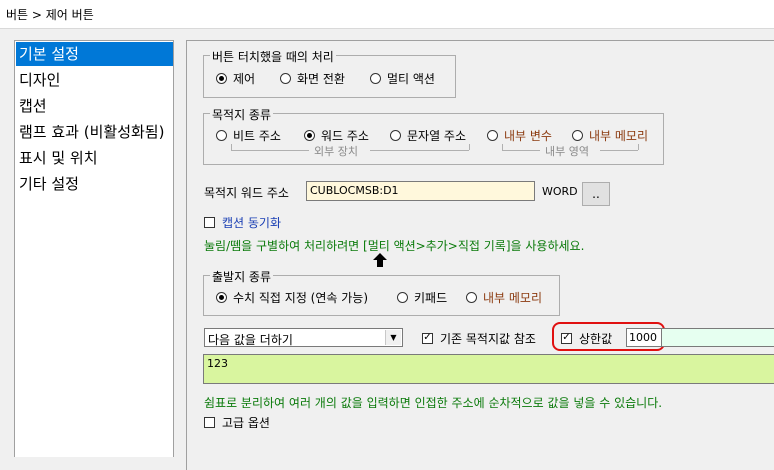 This screenshot has height=470, width=774. What do you see at coordinates (419, 150) in the screenshot?
I see `external-bracket-line-right` at bounding box center [419, 150].